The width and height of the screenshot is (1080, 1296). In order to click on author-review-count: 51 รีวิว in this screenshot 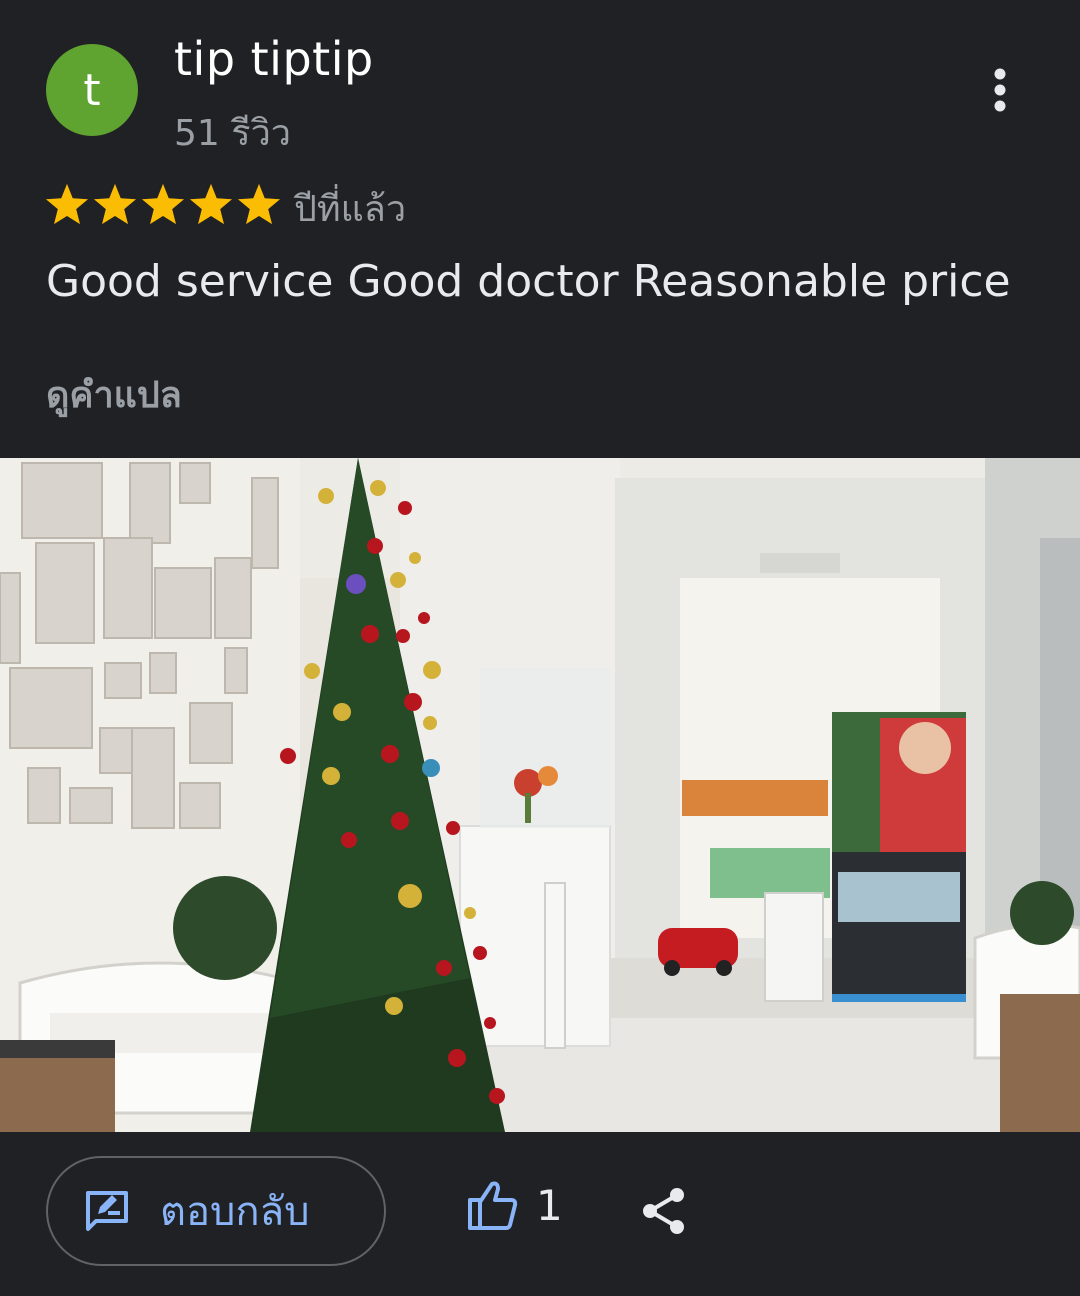, I will do `click(233, 133)`.